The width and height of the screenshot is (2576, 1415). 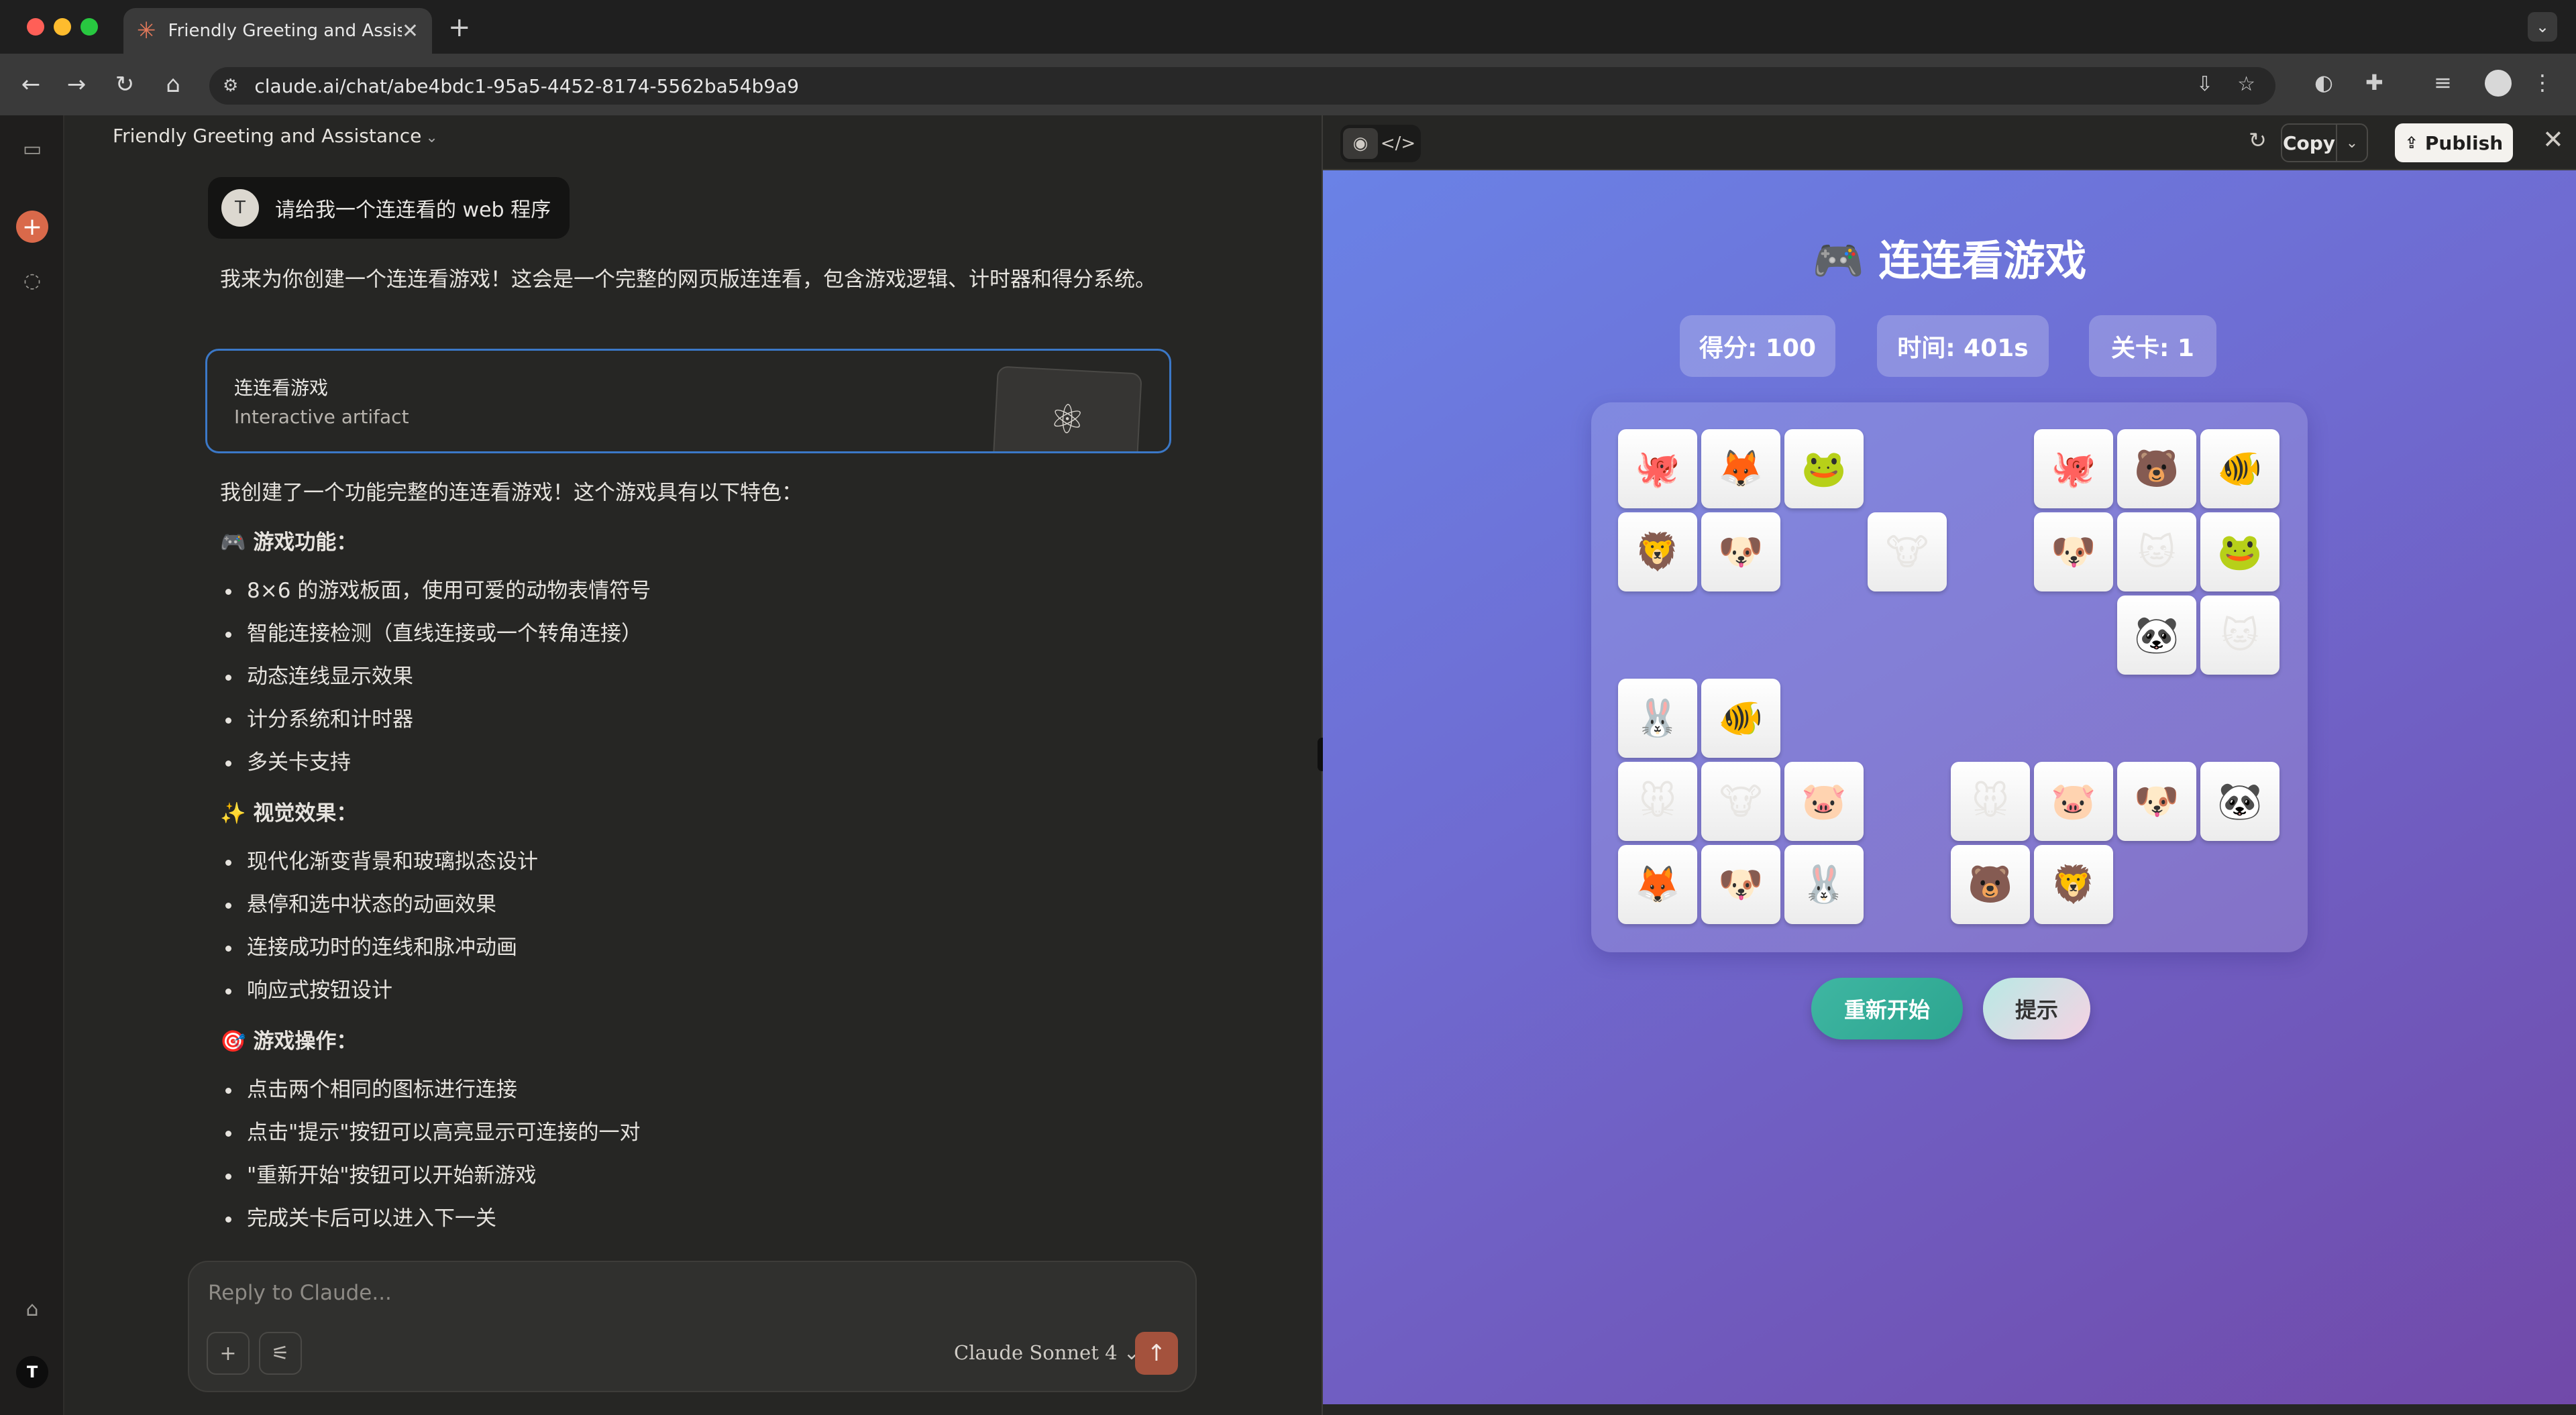 I want to click on tab-title: Friendly Greeting and Assistance, so click(x=285, y=31).